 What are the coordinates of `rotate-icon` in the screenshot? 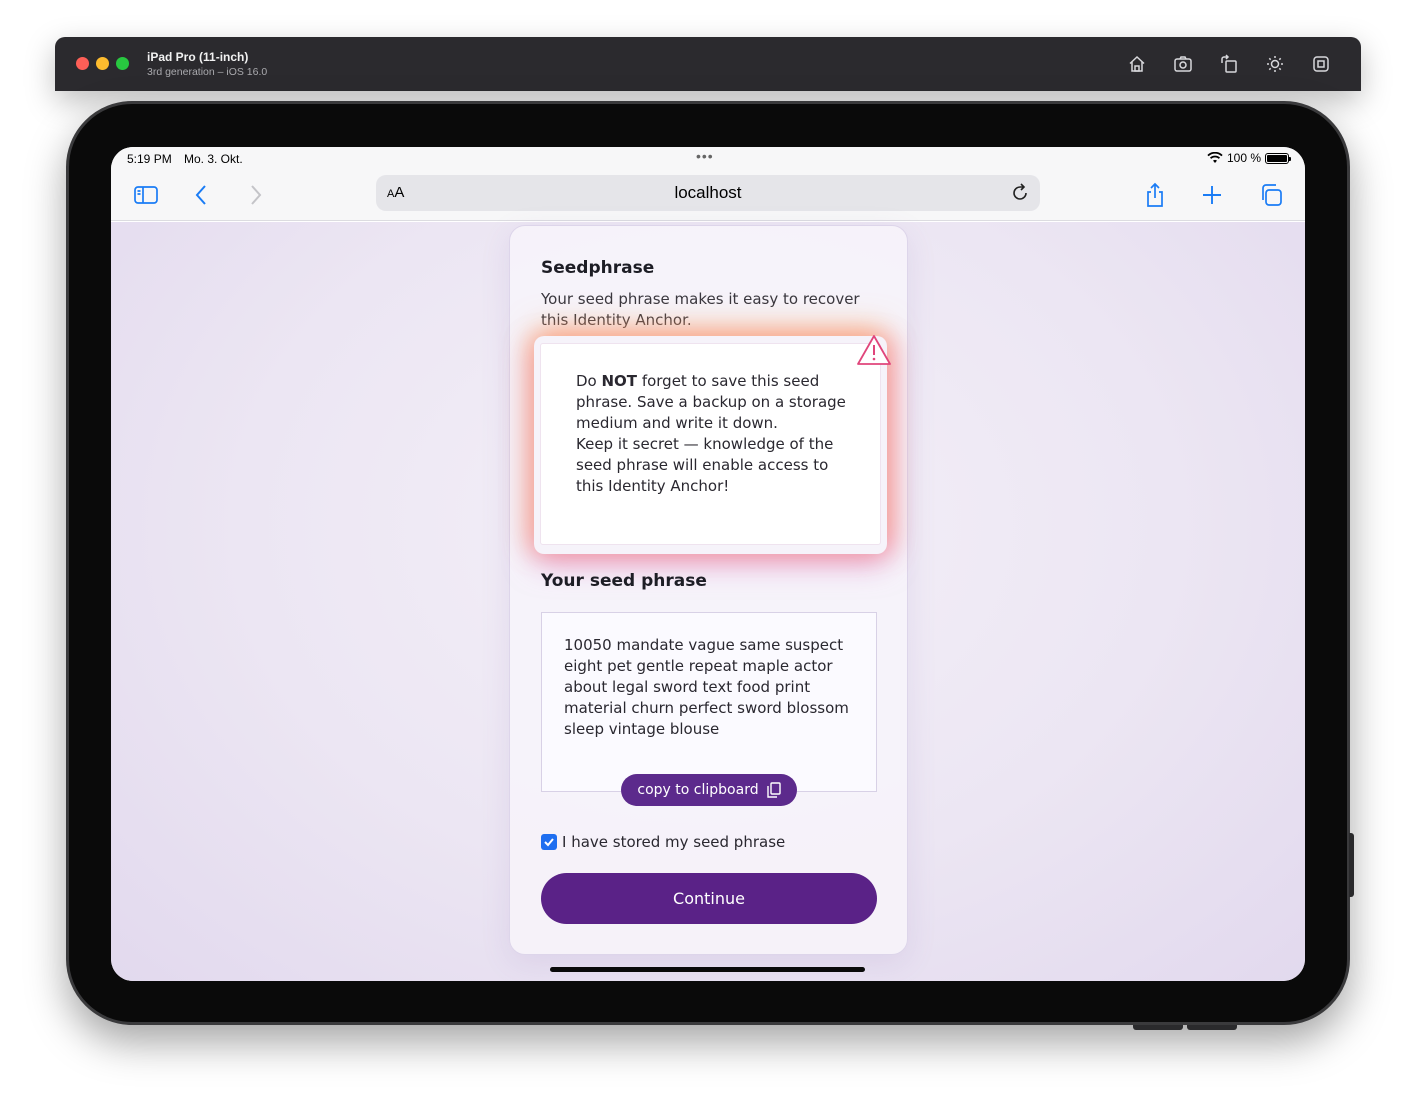 It's located at (1229, 64).